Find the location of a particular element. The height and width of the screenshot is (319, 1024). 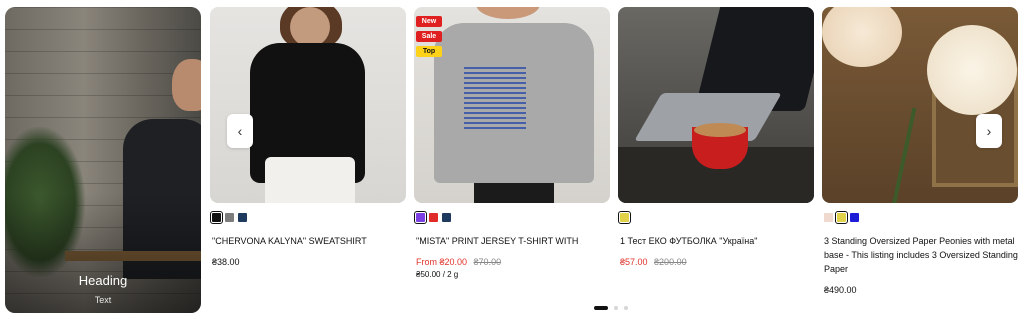

badge-new: New is located at coordinates (429, 21).